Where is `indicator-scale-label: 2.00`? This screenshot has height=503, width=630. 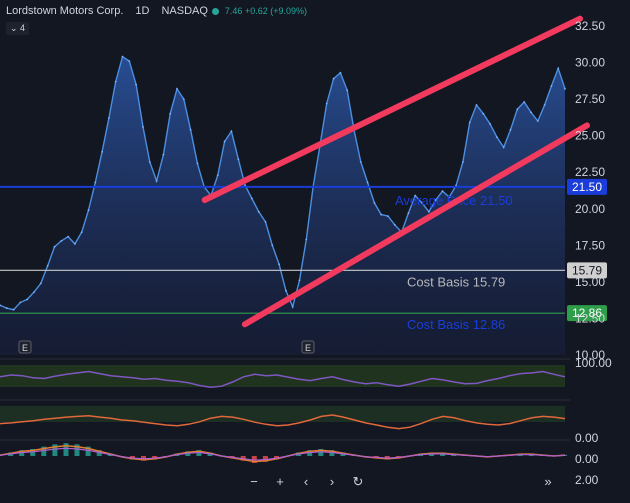
indicator-scale-label: 2.00 is located at coordinates (587, 480).